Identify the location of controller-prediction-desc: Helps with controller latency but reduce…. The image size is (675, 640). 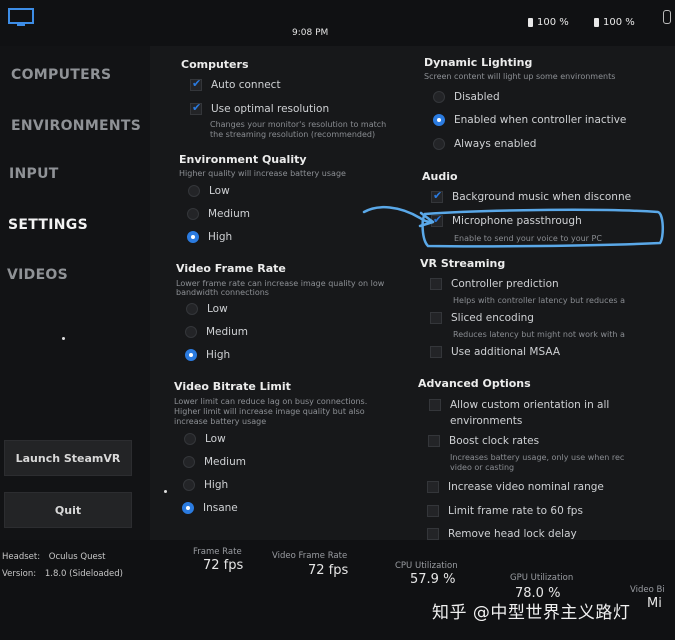
(539, 300).